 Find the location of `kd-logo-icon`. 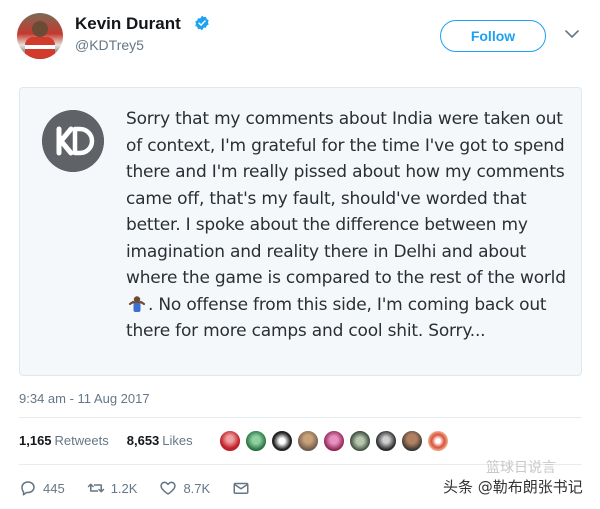

kd-logo-icon is located at coordinates (73, 141).